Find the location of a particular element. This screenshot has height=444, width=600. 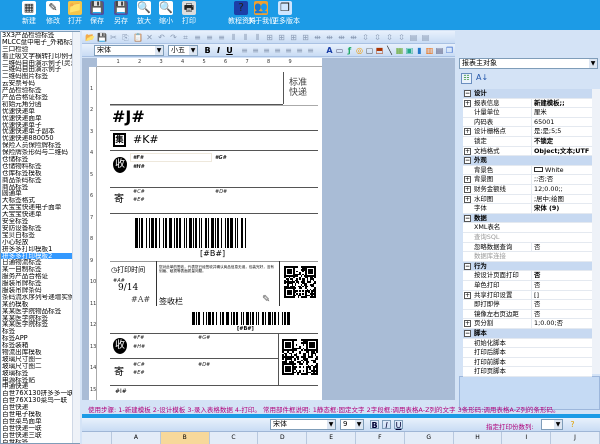

property-value: [] is located at coordinates (561, 295).